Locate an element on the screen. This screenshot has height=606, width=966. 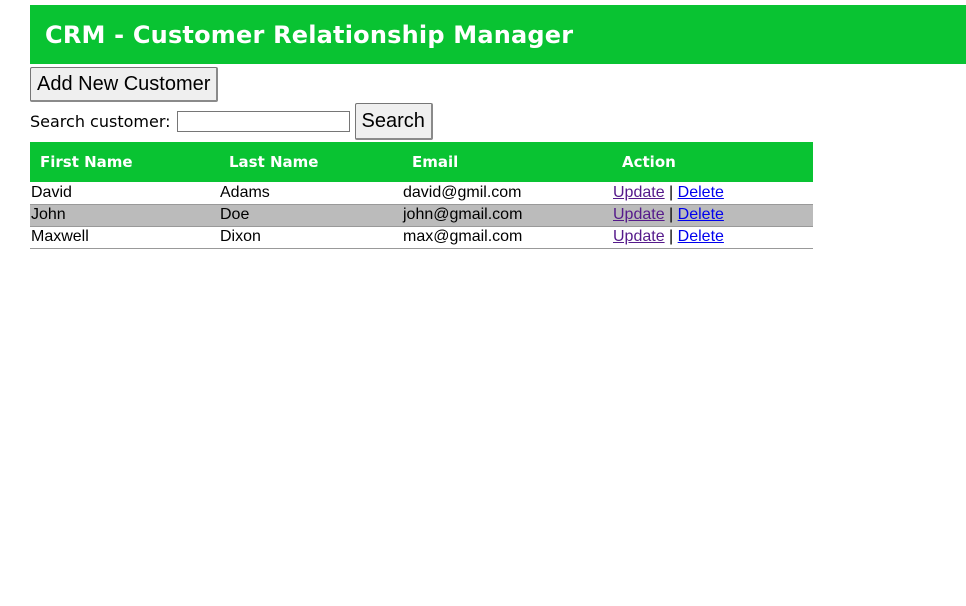
search-label: Search customer: is located at coordinates (100, 121).